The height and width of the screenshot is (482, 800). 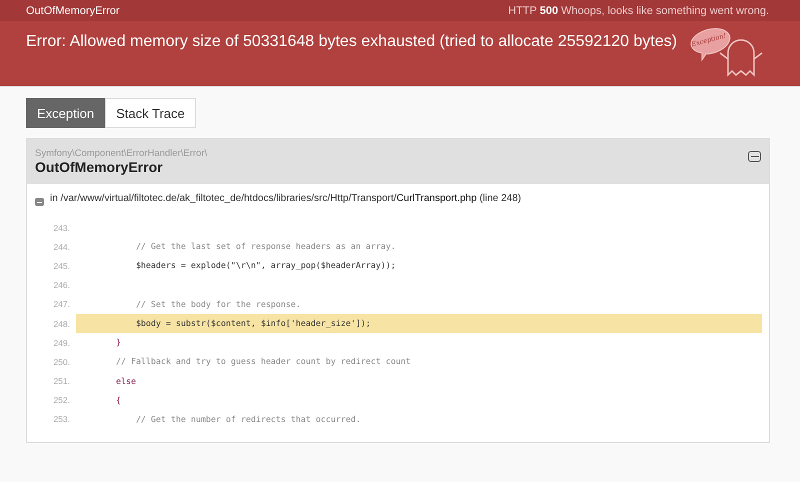 What do you see at coordinates (61, 381) in the screenshot?
I see `line-number: 251.` at bounding box center [61, 381].